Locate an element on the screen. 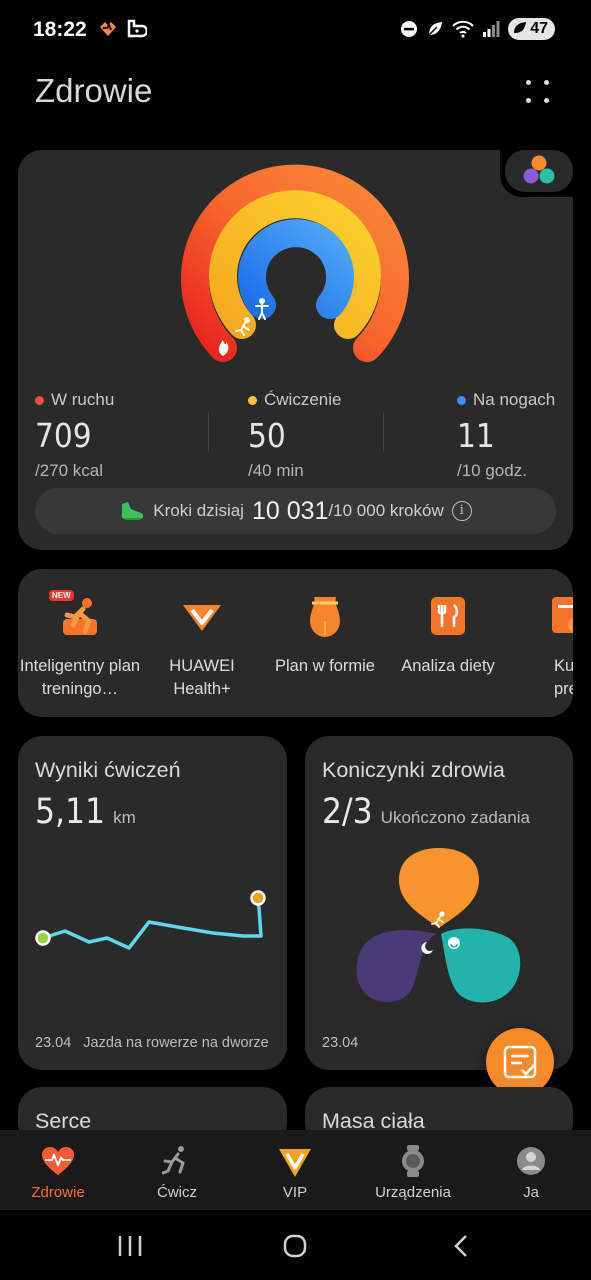 The width and height of the screenshot is (591, 1280). running-icon is located at coordinates (173, 1160).